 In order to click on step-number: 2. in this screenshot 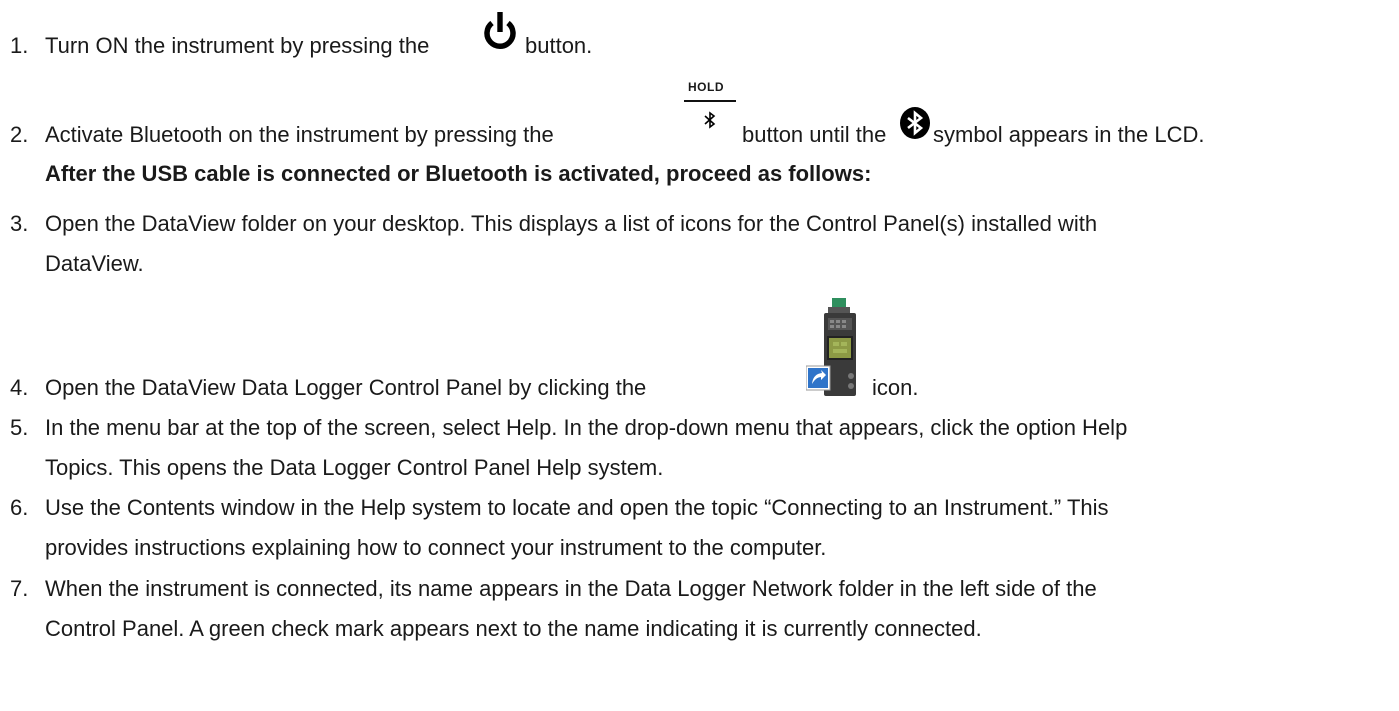, I will do `click(19, 134)`.